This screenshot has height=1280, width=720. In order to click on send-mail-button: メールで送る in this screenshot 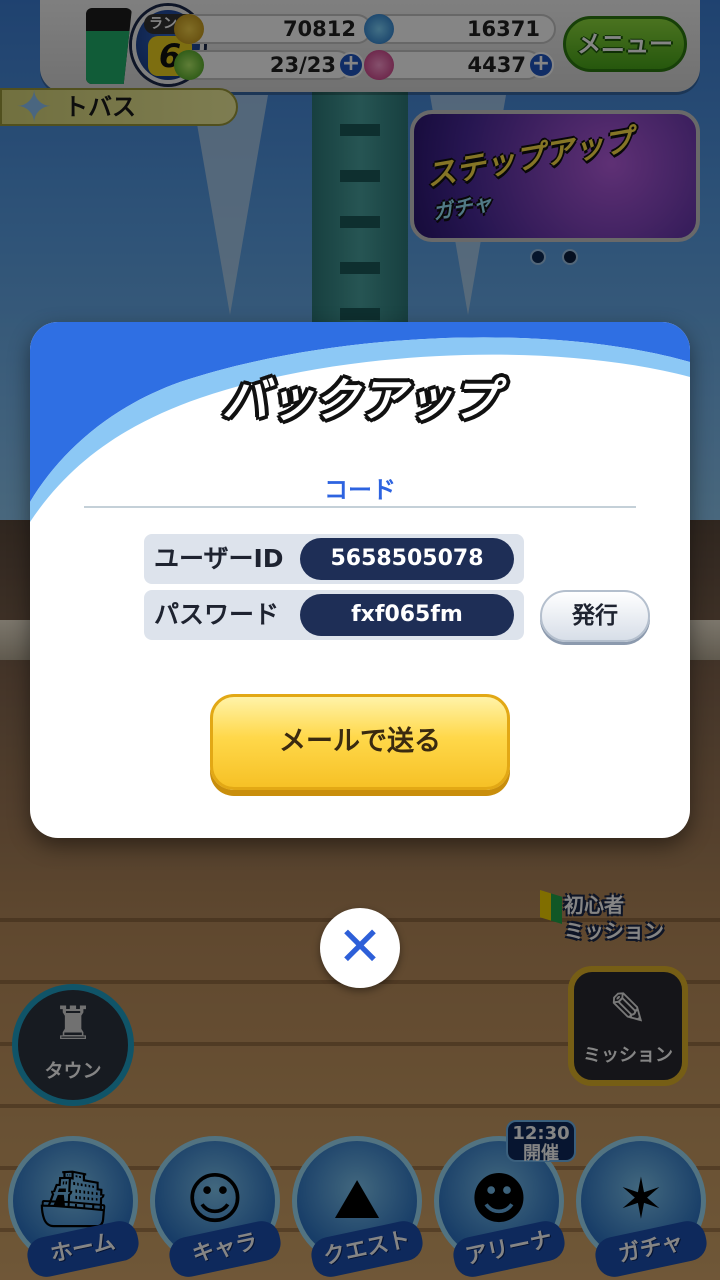, I will do `click(360, 742)`.